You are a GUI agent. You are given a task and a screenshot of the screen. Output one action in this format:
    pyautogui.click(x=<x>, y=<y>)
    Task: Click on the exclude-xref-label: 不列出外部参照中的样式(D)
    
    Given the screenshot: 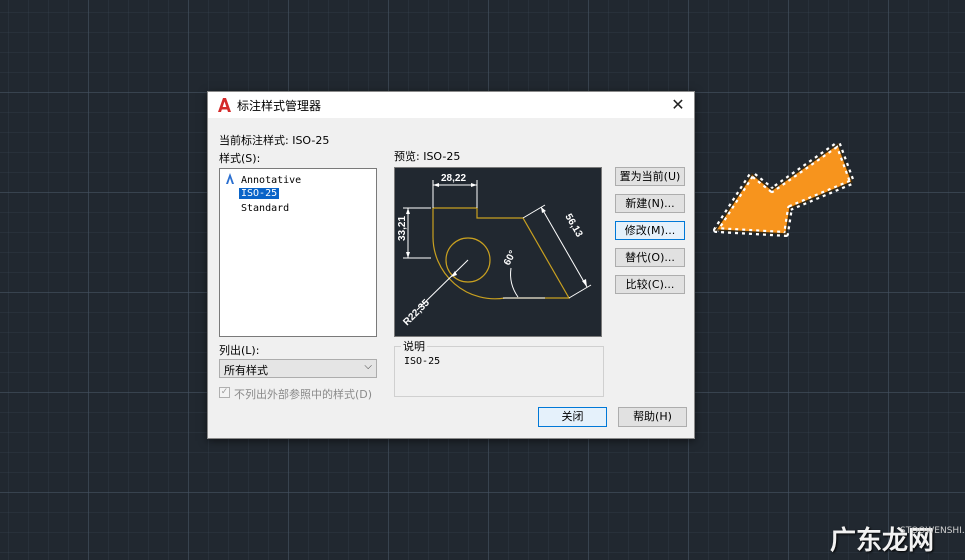 What is the action you would take?
    pyautogui.click(x=303, y=394)
    